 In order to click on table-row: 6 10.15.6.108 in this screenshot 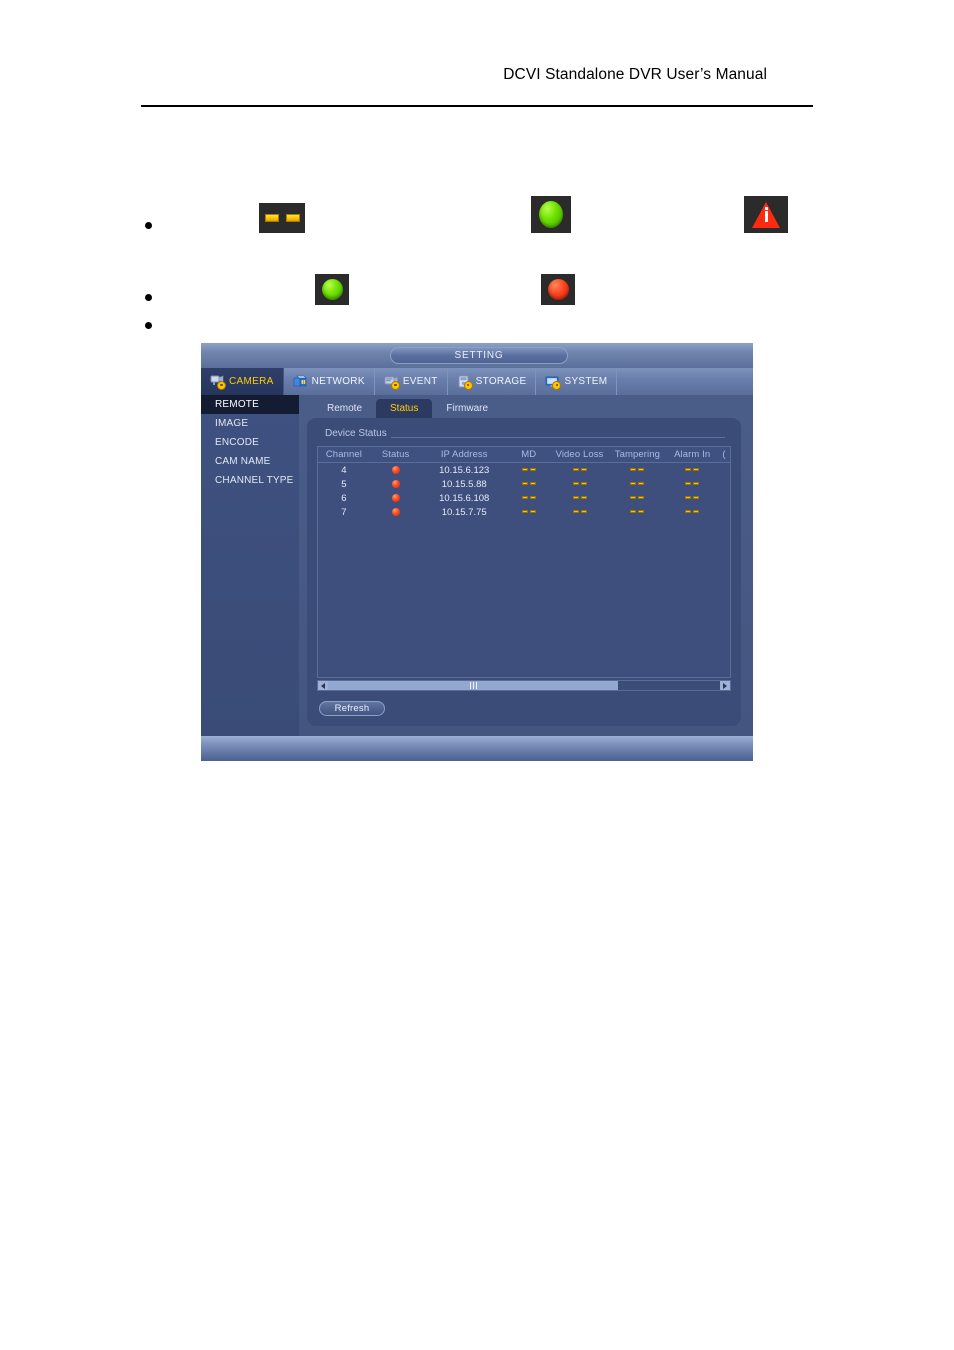, I will do `click(524, 498)`.